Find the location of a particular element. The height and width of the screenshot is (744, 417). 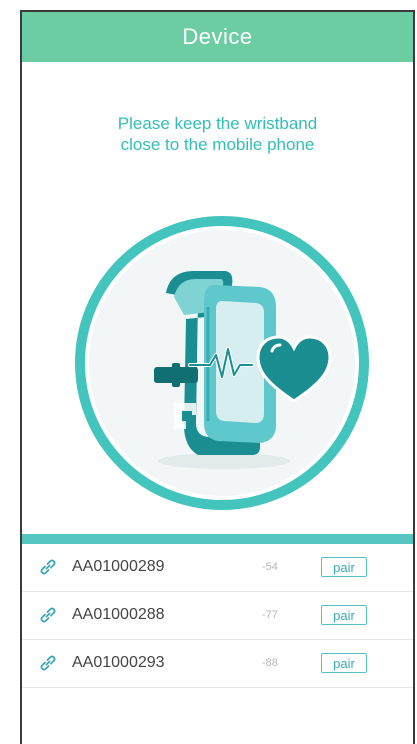

device-row: AA01000289 -54 pair is located at coordinates (217, 568).